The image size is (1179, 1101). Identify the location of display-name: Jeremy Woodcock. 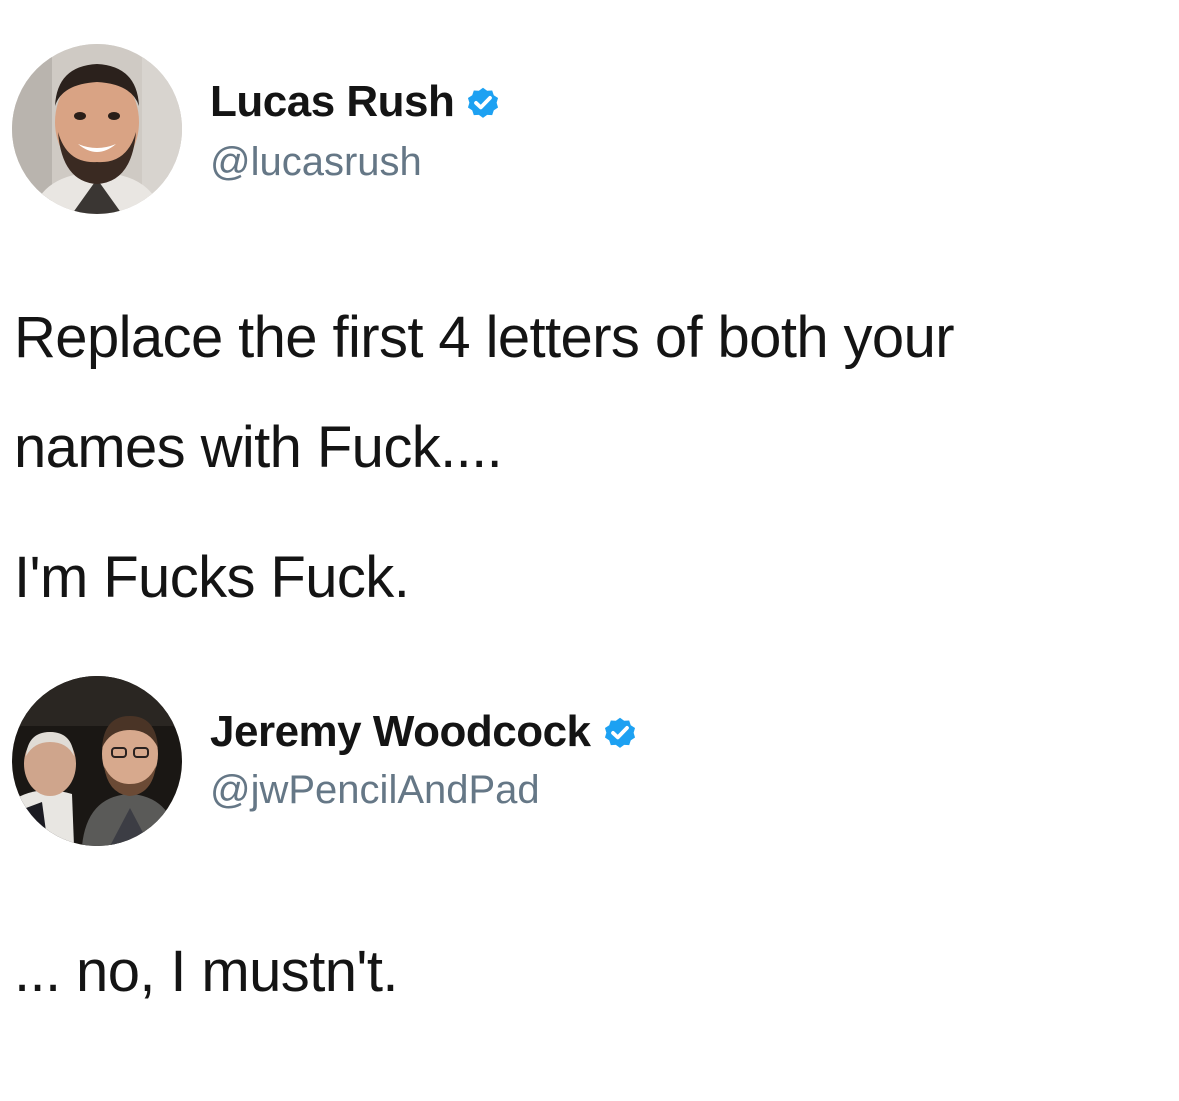
(400, 732).